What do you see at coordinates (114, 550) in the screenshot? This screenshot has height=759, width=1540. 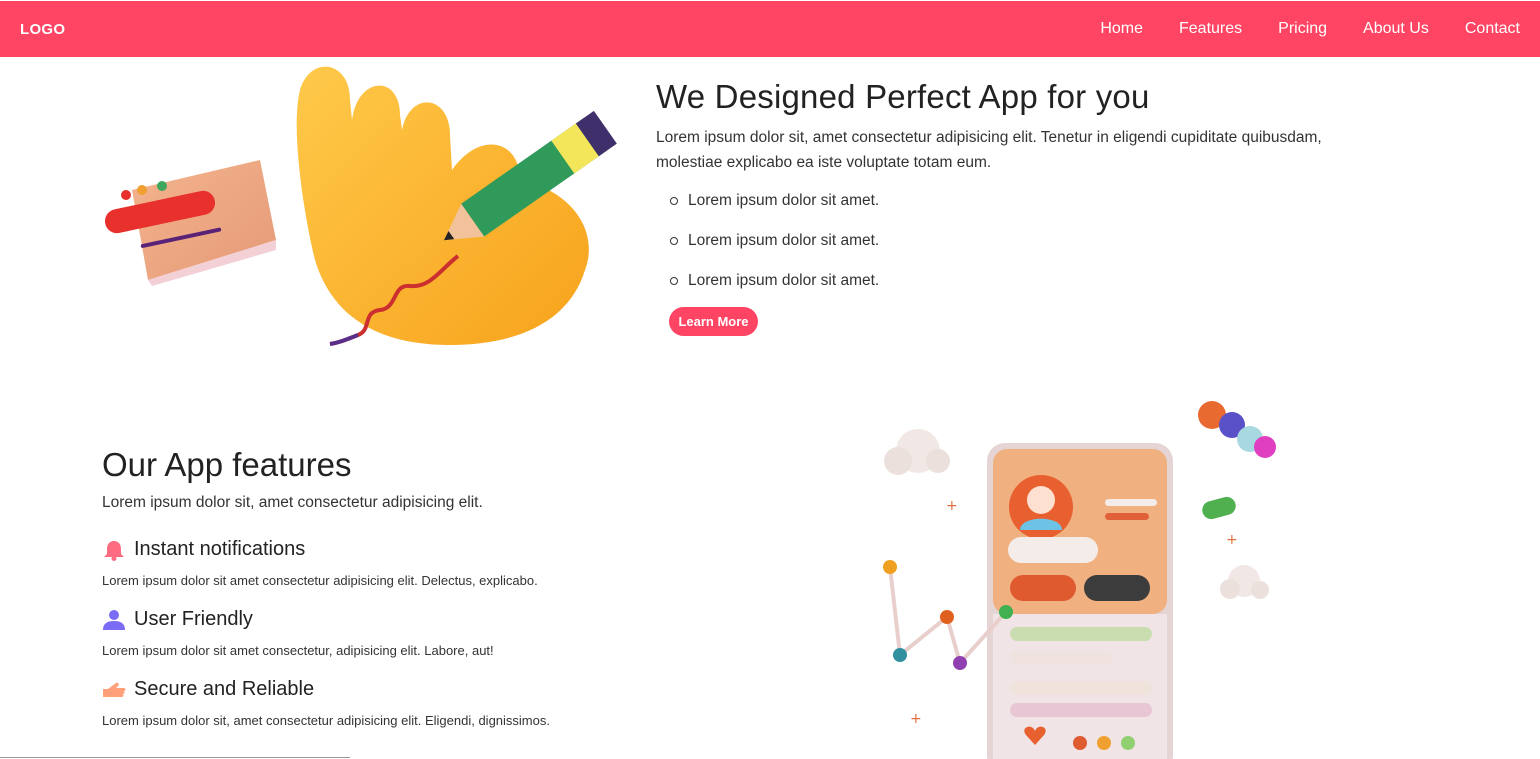 I see `bell-icon` at bounding box center [114, 550].